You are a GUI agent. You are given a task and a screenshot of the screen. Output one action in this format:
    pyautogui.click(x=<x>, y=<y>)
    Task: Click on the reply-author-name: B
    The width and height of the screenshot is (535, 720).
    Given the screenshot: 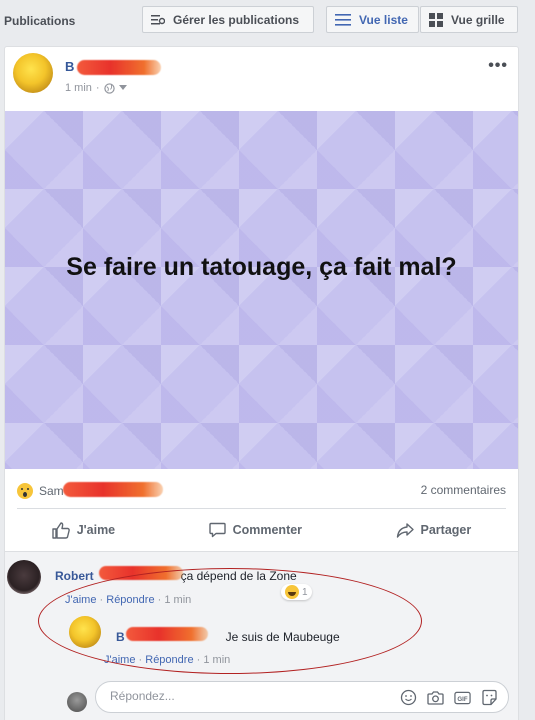 What is the action you would take?
    pyautogui.click(x=120, y=637)
    